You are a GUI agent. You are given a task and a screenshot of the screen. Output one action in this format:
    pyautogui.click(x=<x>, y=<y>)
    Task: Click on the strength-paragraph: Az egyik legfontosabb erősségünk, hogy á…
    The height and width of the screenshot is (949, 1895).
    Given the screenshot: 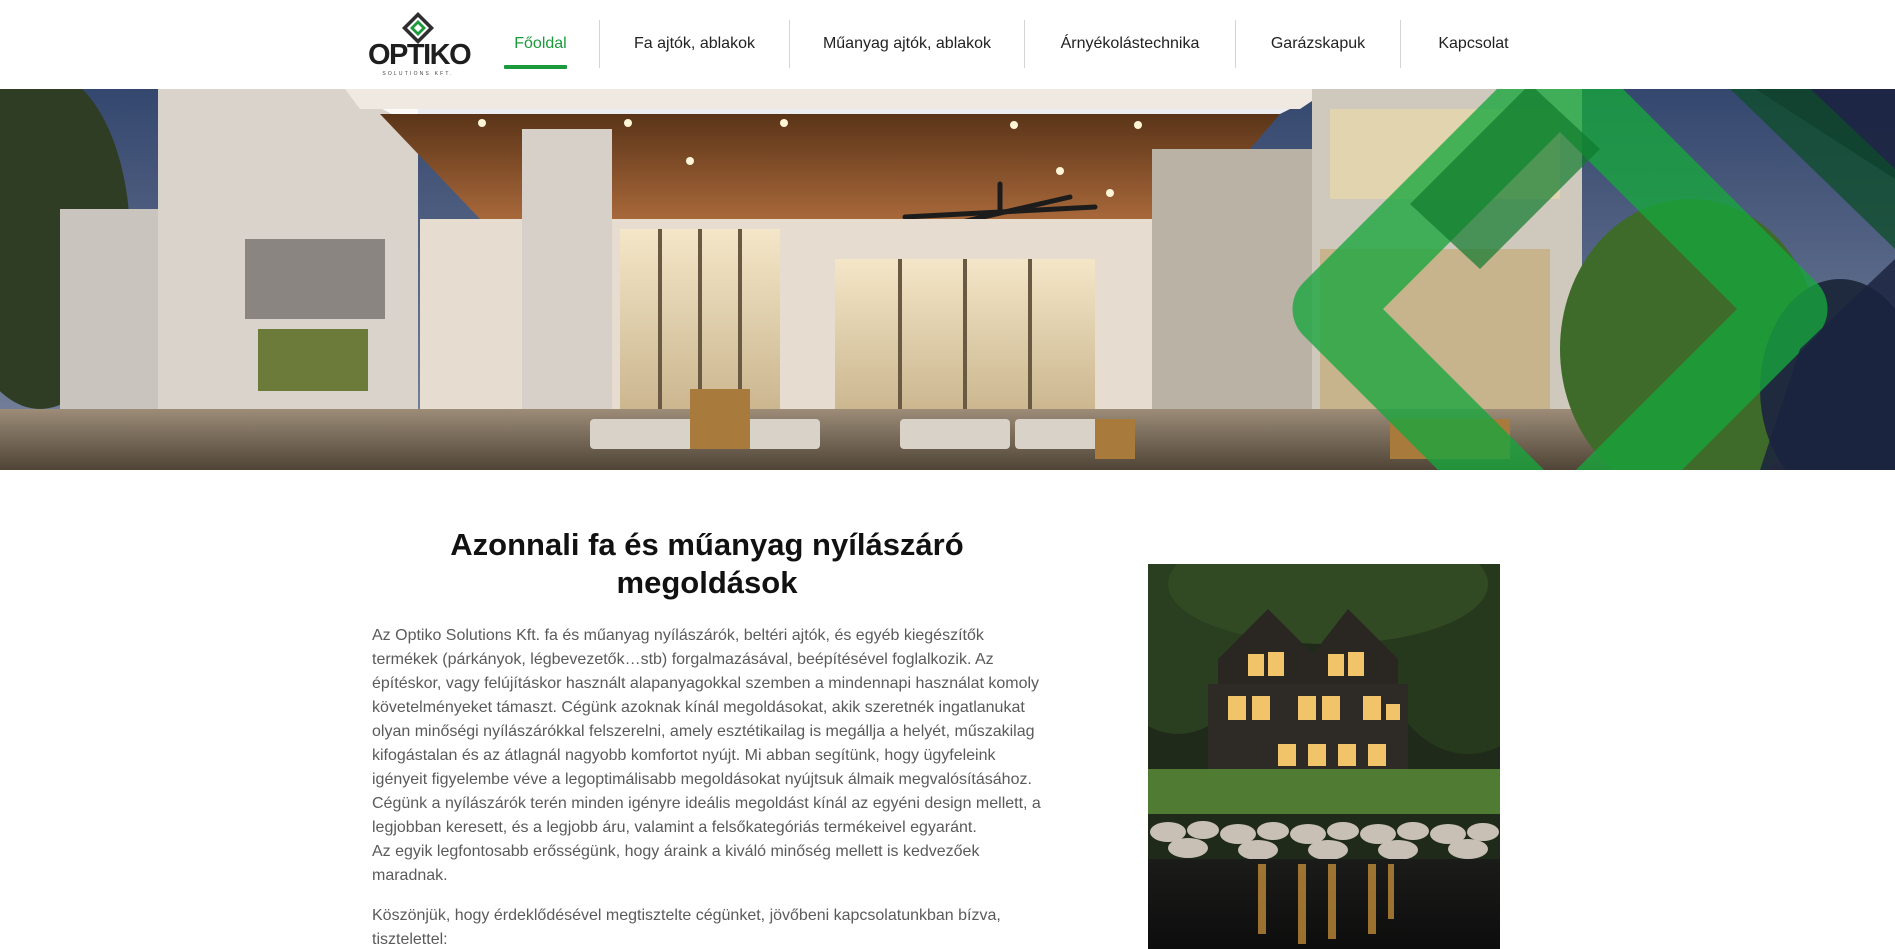 What is the action you would take?
    pyautogui.click(x=676, y=863)
    